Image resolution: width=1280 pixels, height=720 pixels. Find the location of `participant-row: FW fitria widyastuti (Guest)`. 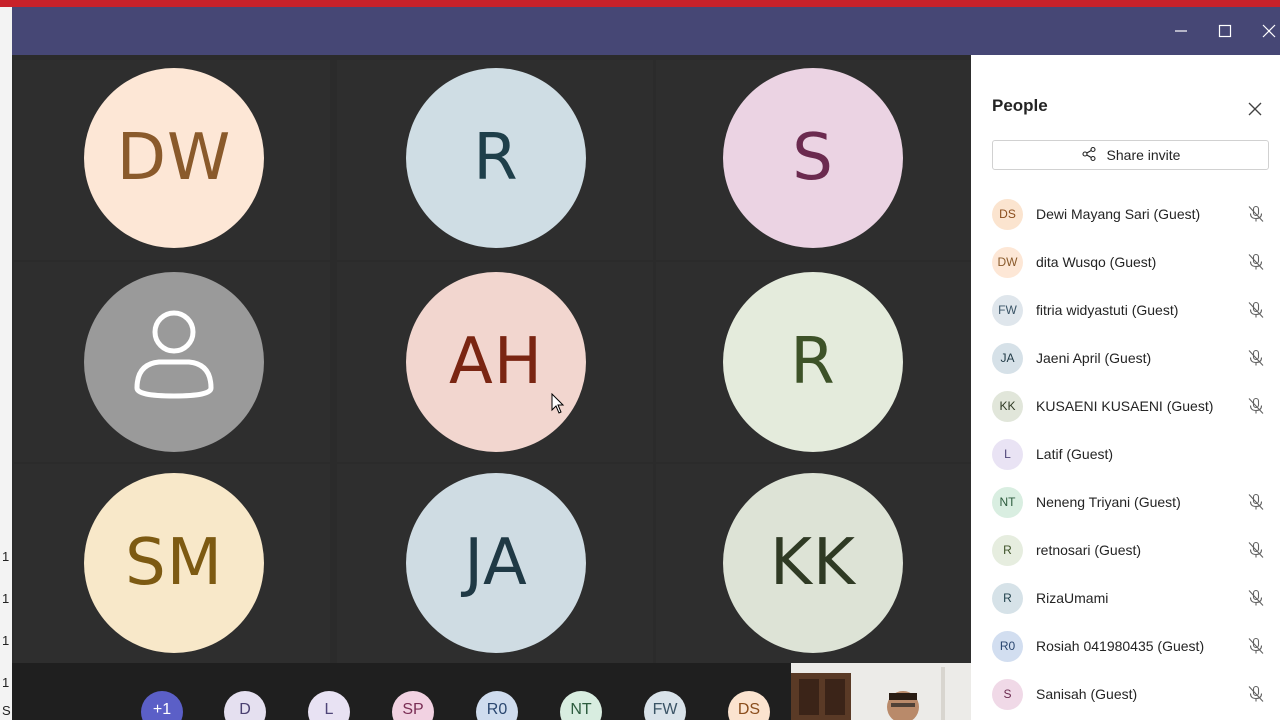

participant-row: FW fitria widyastuti (Guest) is located at coordinates (1136, 310).